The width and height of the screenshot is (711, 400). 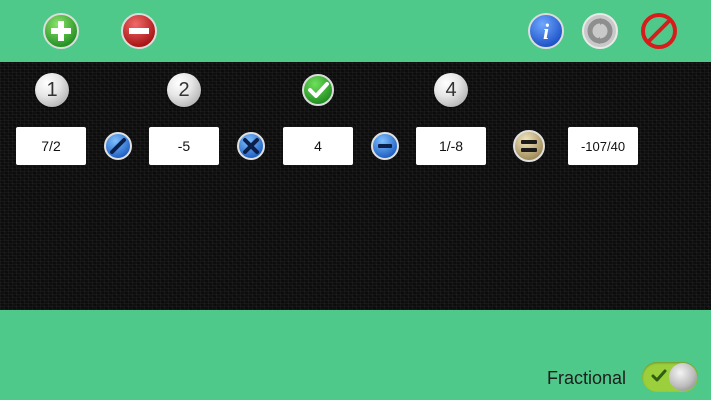 I want to click on step-badge-3-done, so click(x=318, y=90).